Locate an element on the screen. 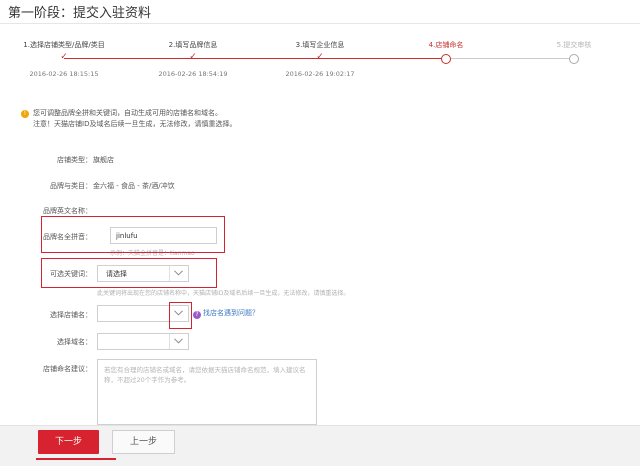 Image resolution: width=640 pixels, height=466 pixels. step-1-check-icon: ✓ is located at coordinates (64, 57).